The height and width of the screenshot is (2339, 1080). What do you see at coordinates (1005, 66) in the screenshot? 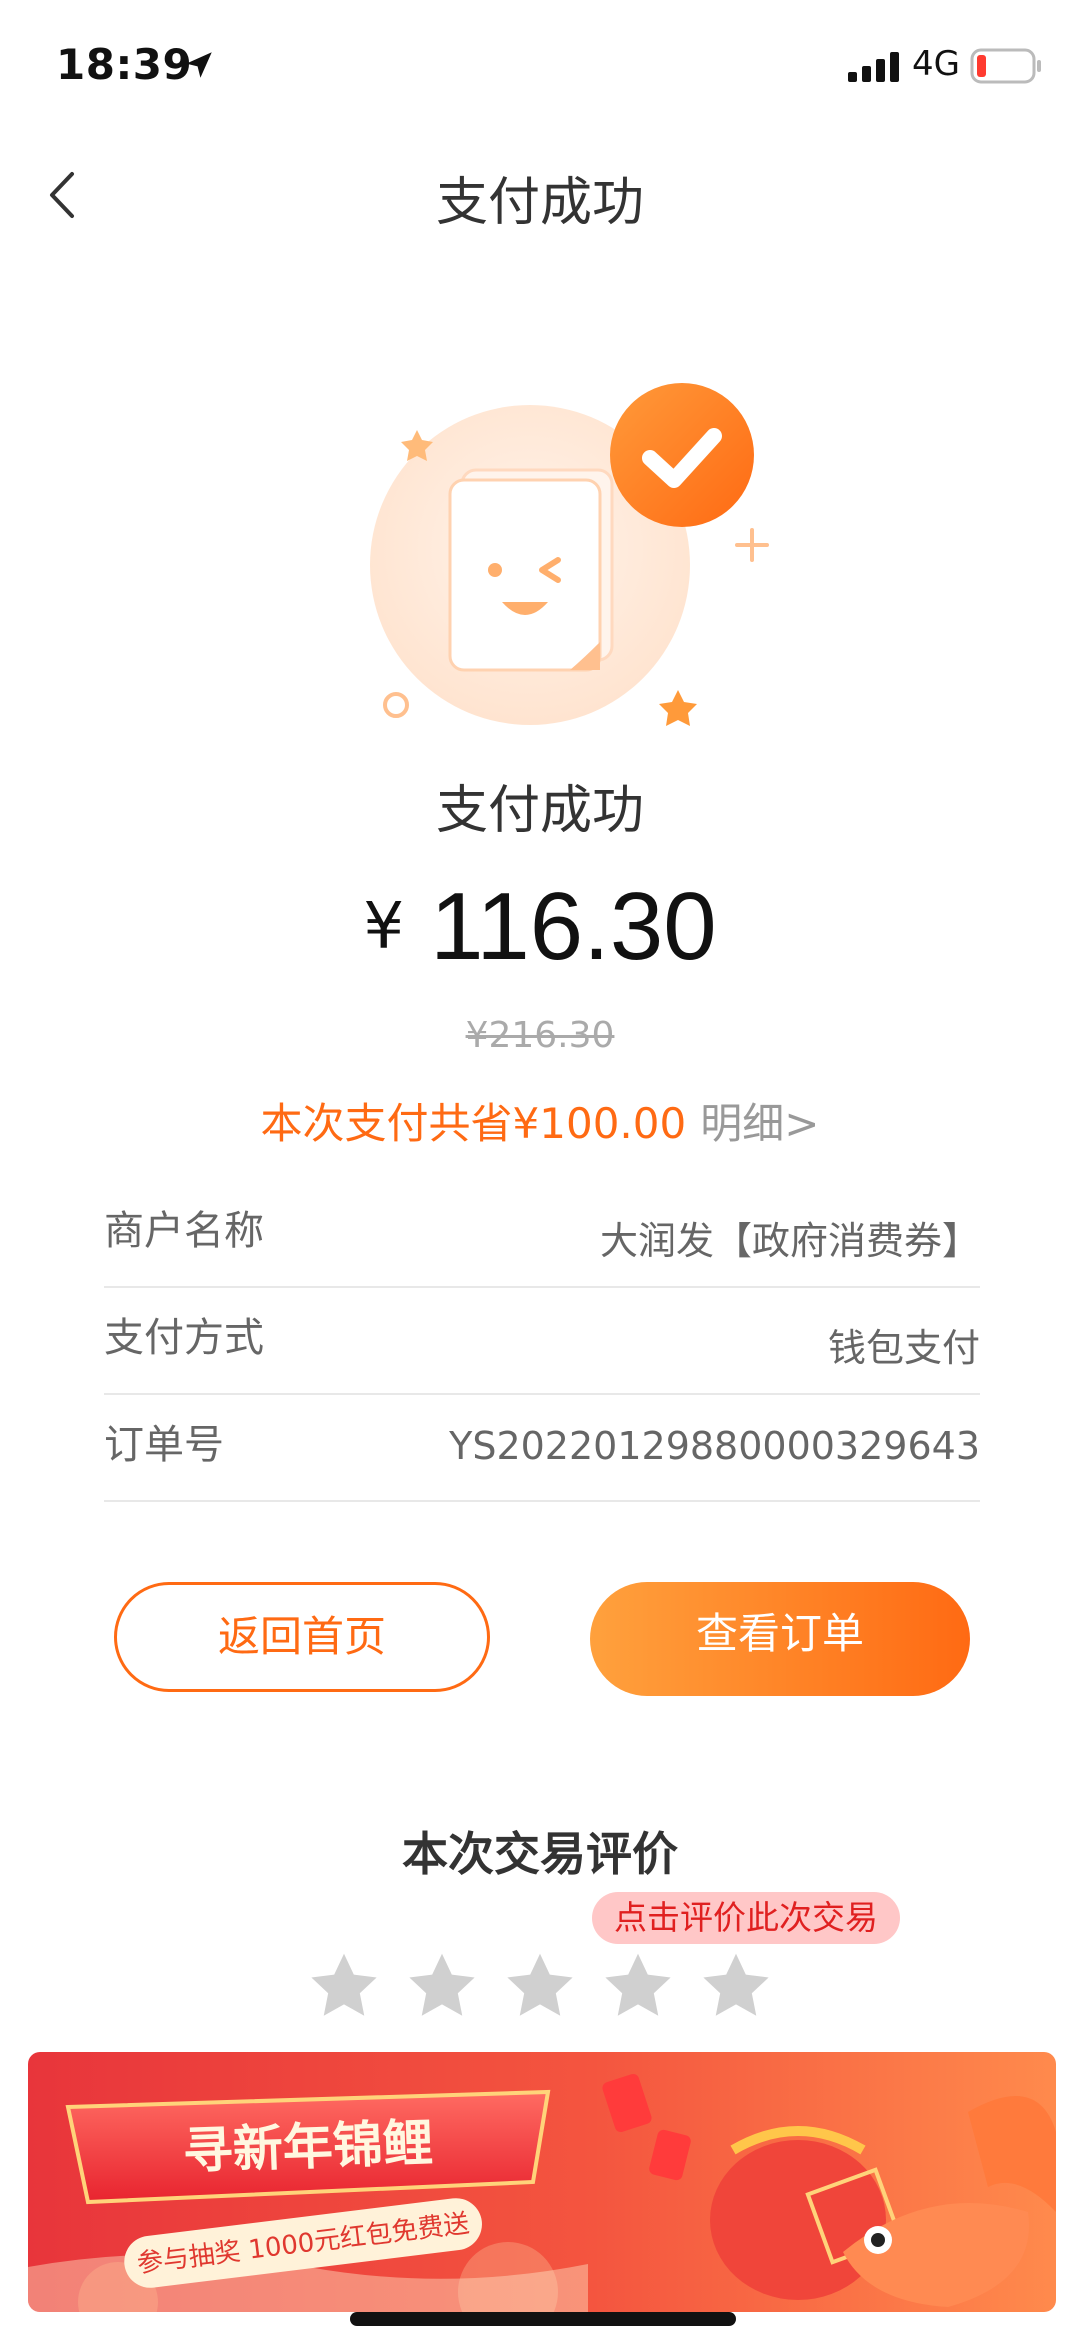
I see `battery-low-icon` at bounding box center [1005, 66].